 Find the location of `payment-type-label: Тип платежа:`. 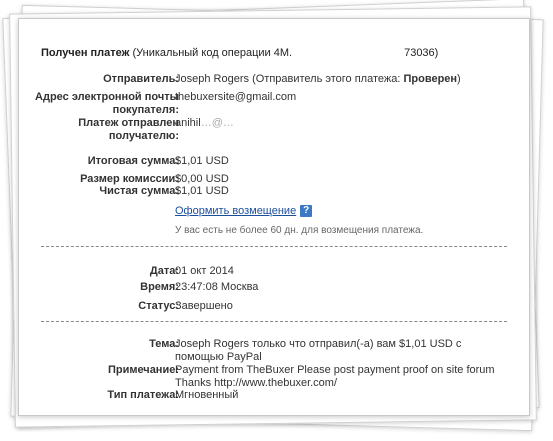

payment-type-label: Тип платежа: is located at coordinates (143, 395).